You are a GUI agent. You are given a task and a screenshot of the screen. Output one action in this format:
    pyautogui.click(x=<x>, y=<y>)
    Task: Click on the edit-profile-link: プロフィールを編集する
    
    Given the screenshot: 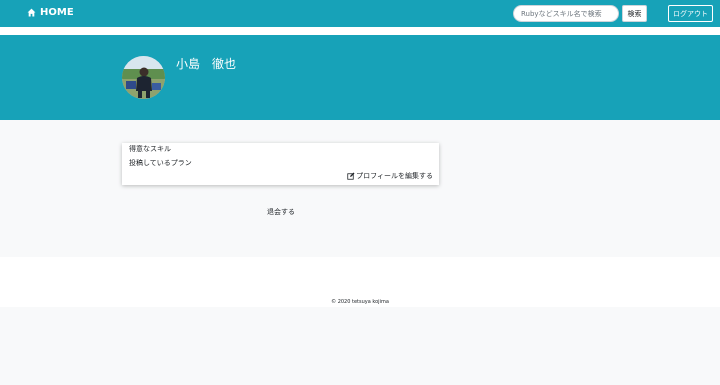 What is the action you would take?
    pyautogui.click(x=390, y=176)
    